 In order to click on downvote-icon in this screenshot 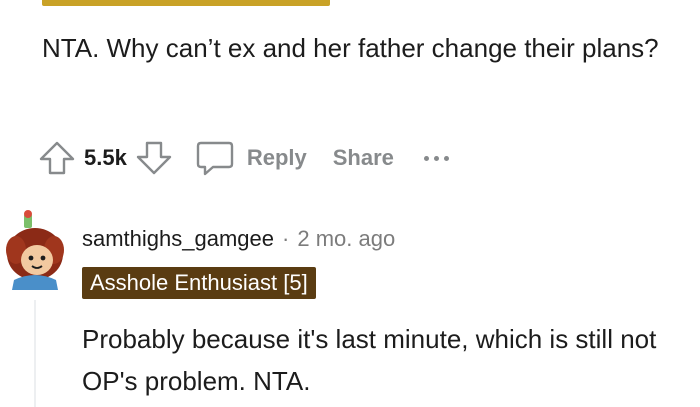, I will do `click(154, 158)`.